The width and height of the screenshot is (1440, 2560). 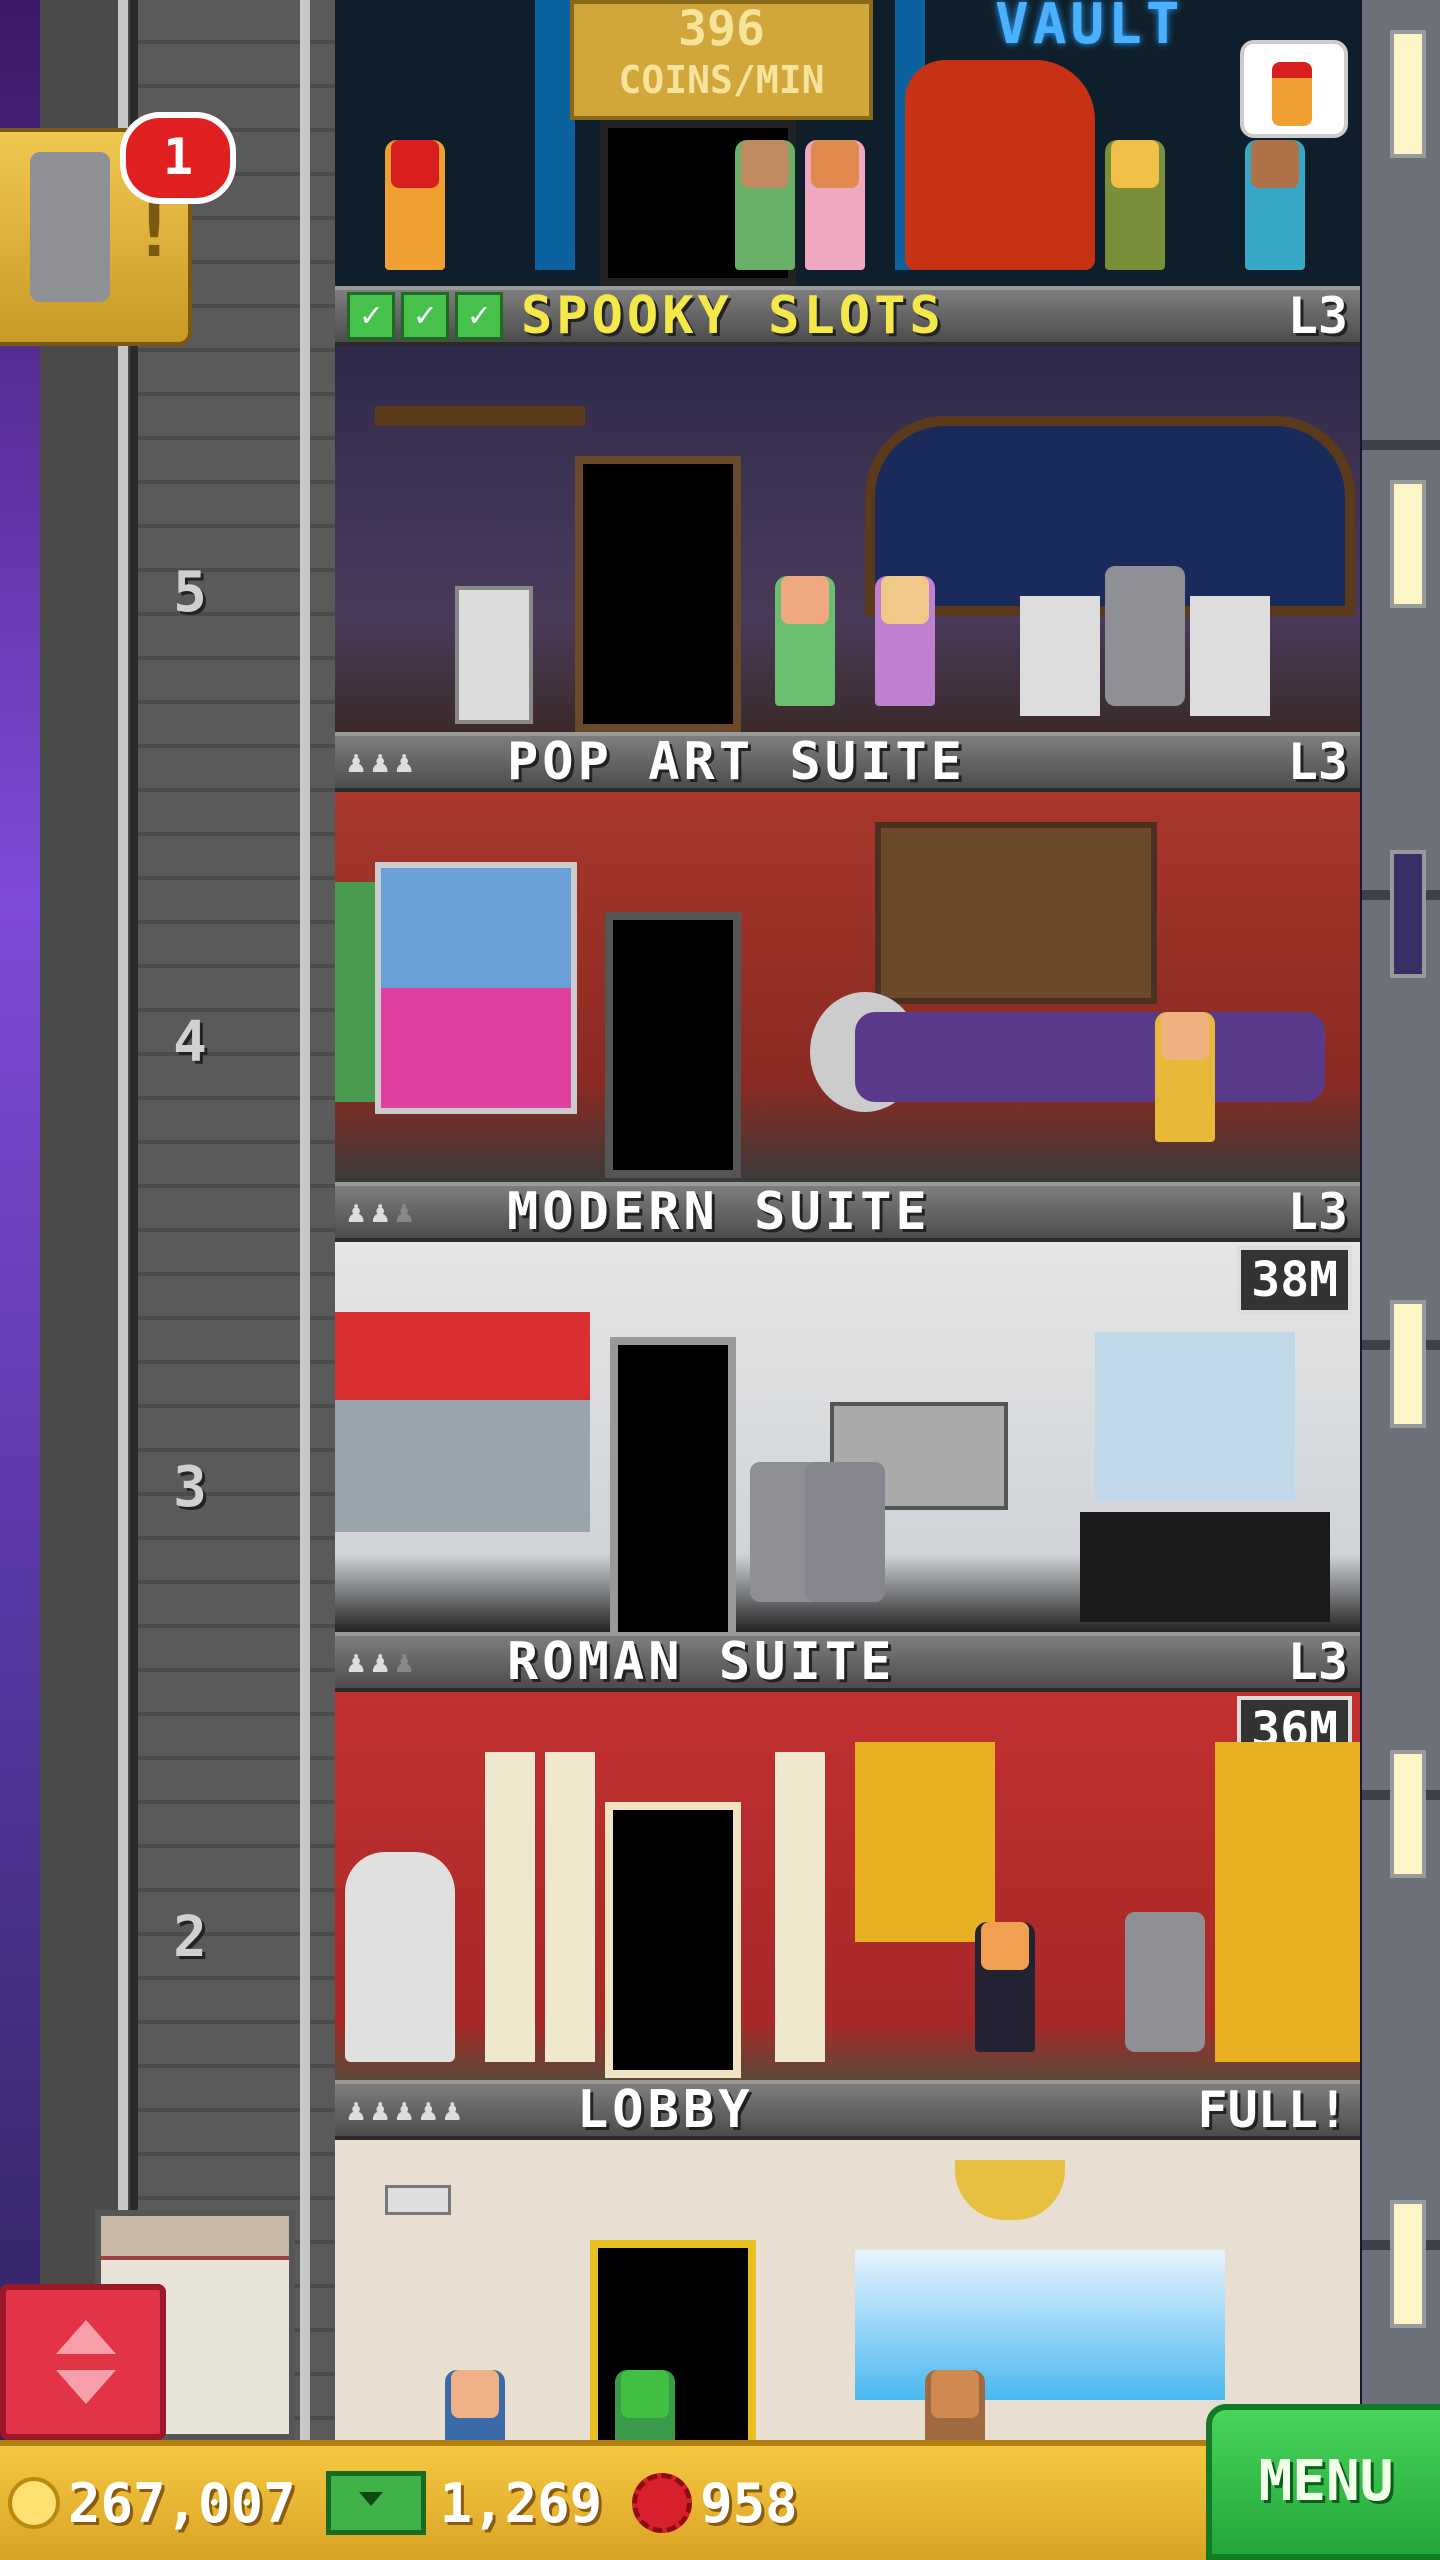 I want to click on check-icon: ✓, so click(x=371, y=316).